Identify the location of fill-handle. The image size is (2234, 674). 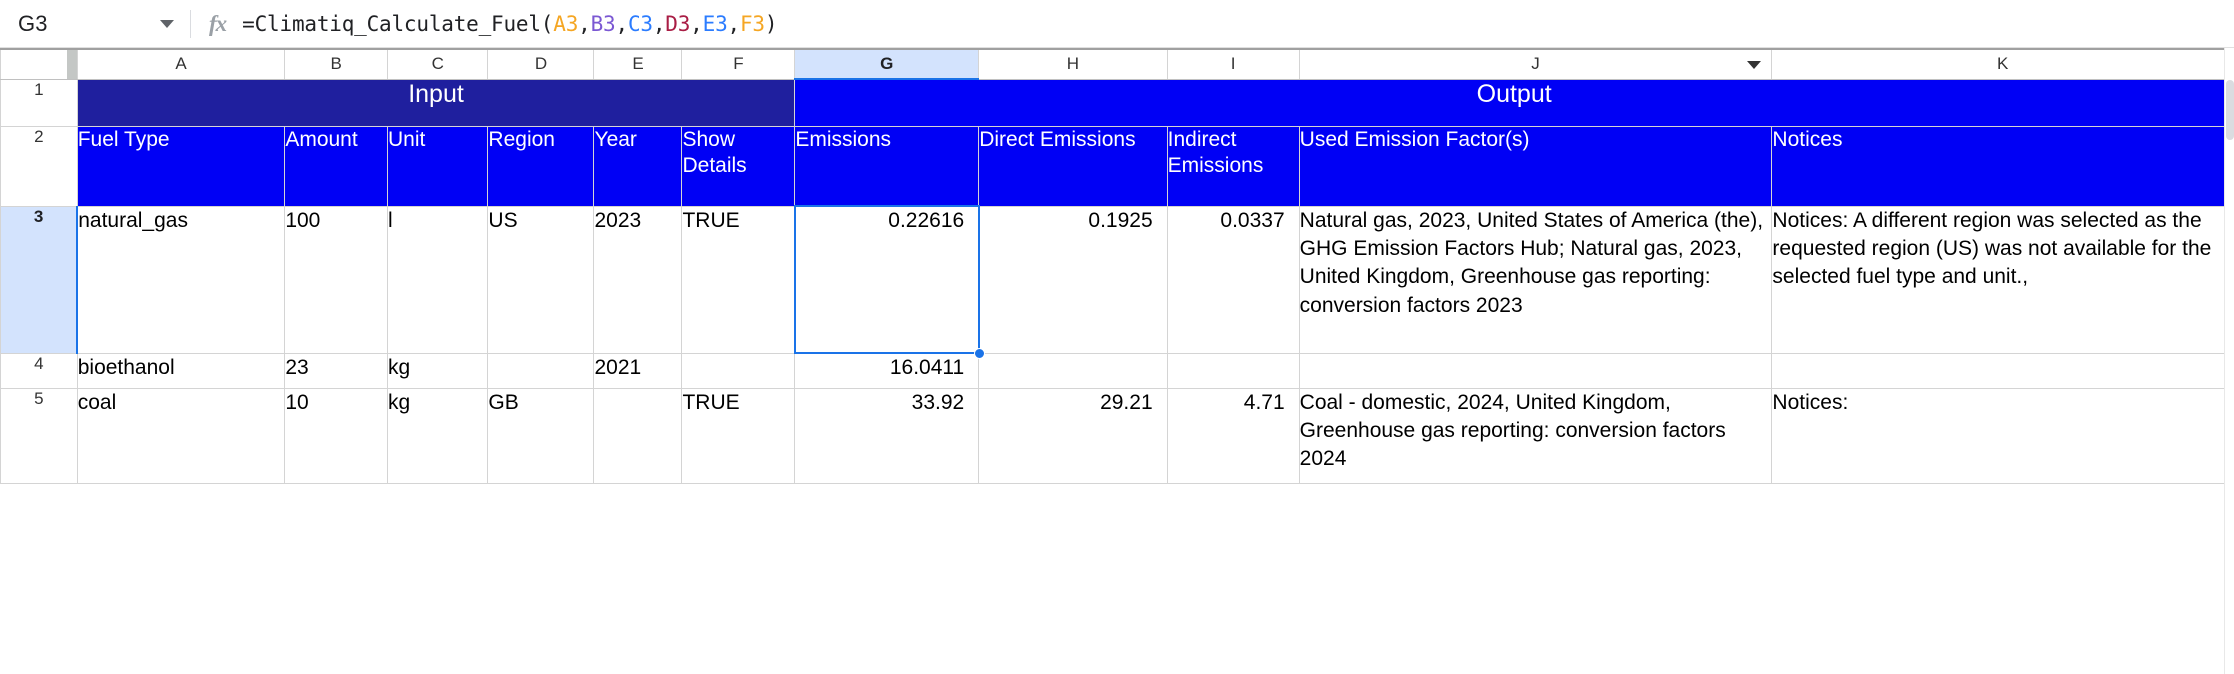
(979, 353).